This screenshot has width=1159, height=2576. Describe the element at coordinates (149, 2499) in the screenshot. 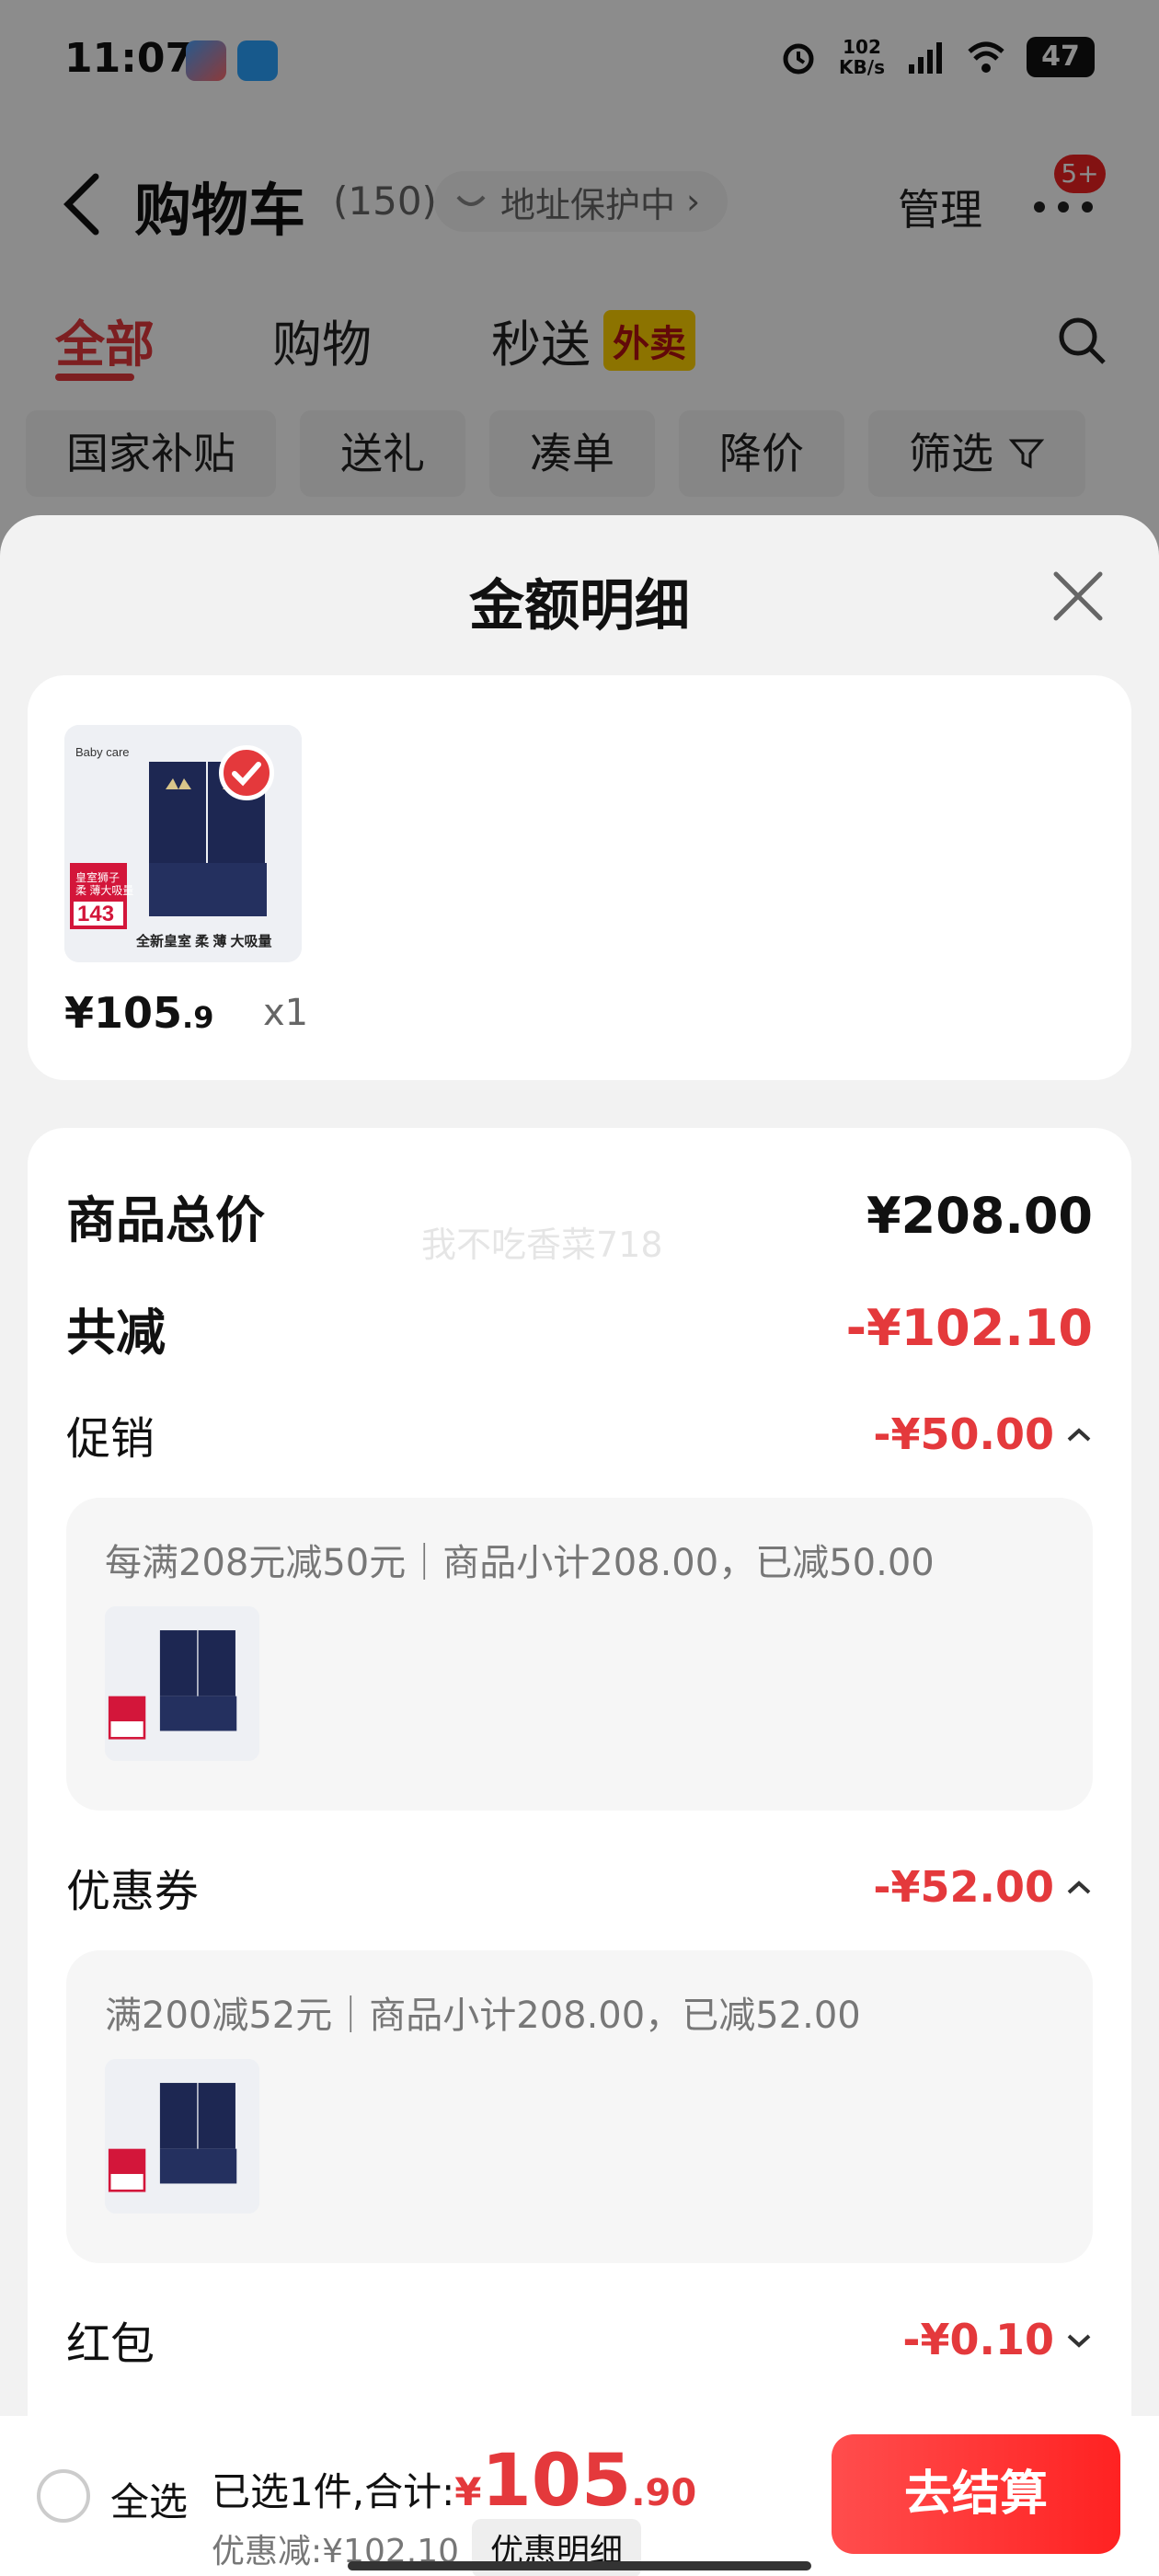

I see `select-all-label: 全选` at that location.